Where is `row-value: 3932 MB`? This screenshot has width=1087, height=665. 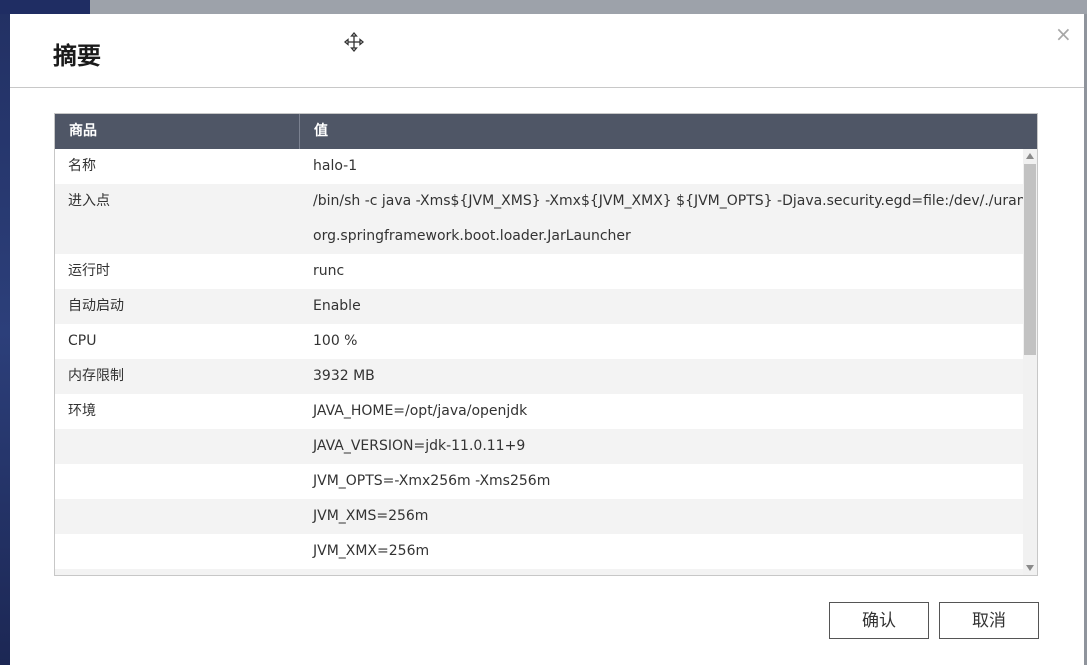
row-value: 3932 MB is located at coordinates (661, 376).